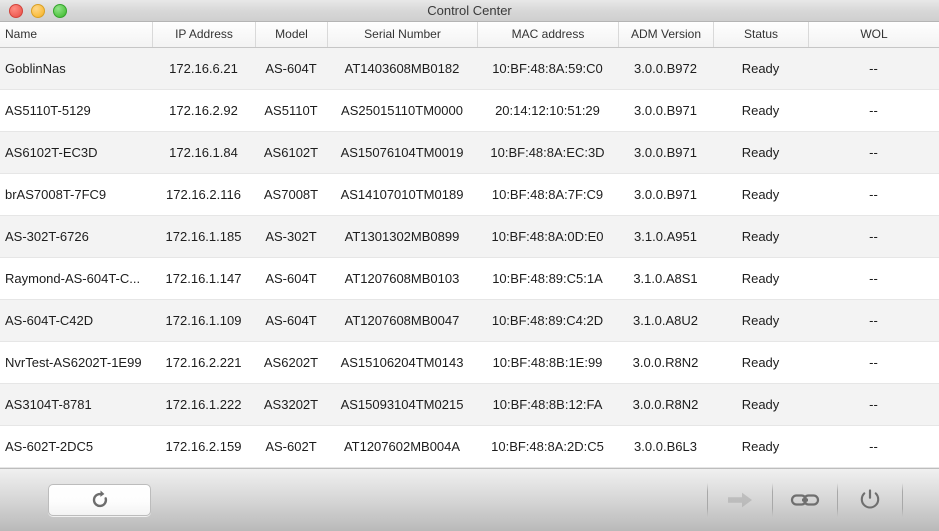  I want to click on cell-serial: AS15106204TM0143, so click(402, 362).